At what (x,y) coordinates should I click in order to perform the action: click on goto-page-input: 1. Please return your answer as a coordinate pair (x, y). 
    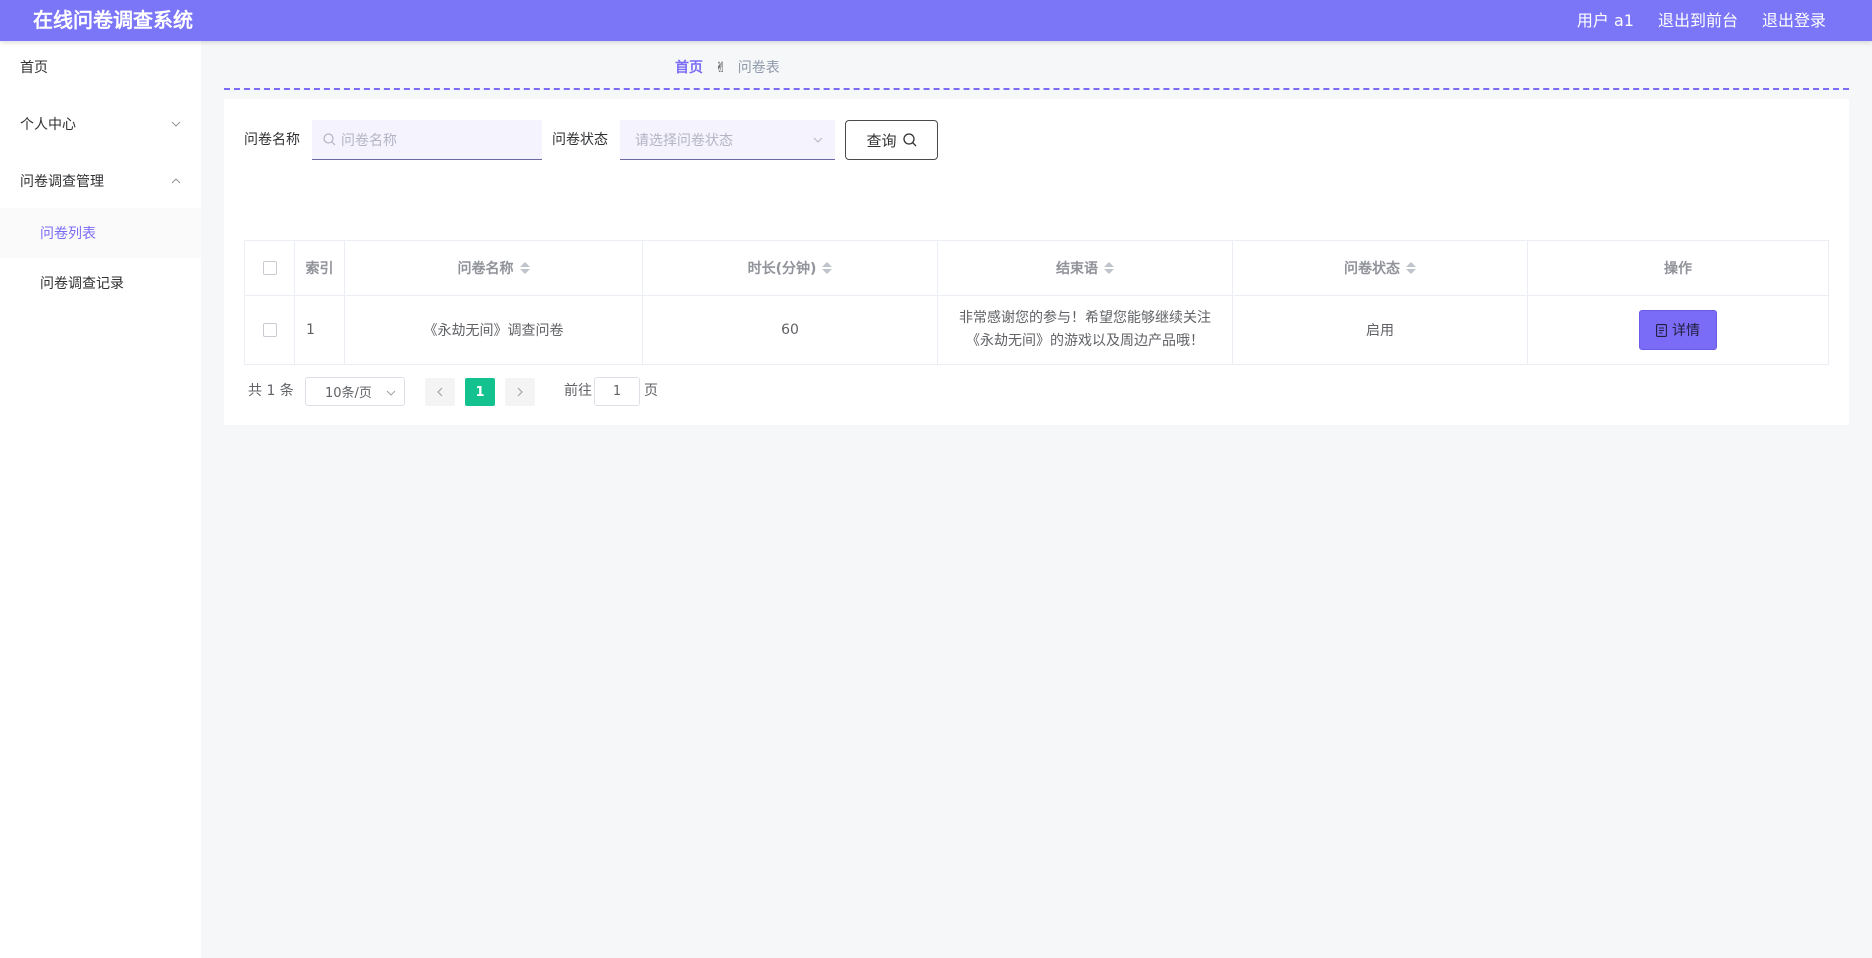
    Looking at the image, I should click on (617, 391).